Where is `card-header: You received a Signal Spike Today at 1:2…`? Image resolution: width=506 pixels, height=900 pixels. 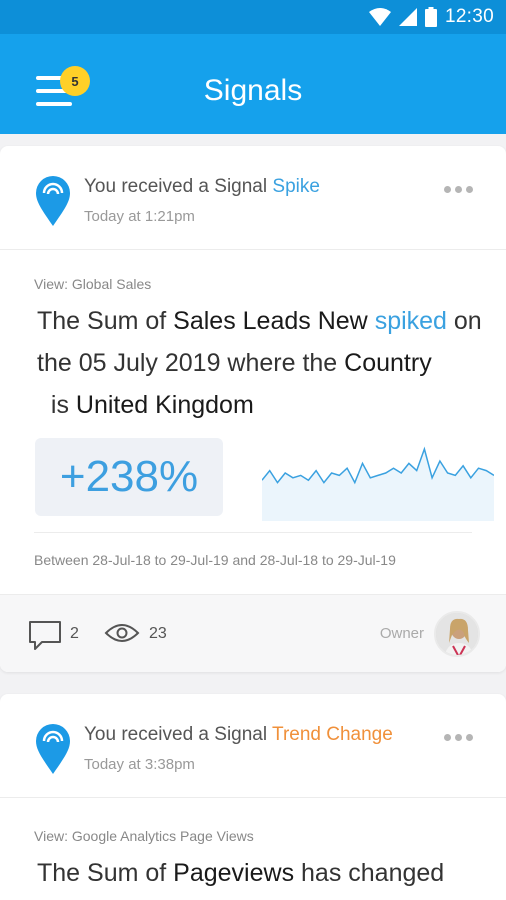 card-header: You received a Signal Spike Today at 1:2… is located at coordinates (253, 198).